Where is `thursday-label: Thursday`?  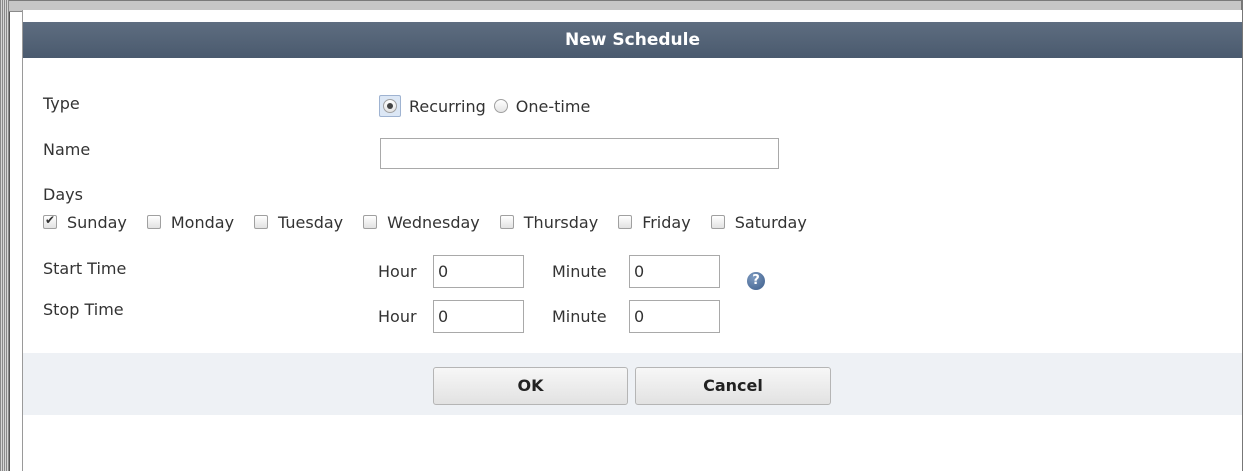
thursday-label: Thursday is located at coordinates (561, 222).